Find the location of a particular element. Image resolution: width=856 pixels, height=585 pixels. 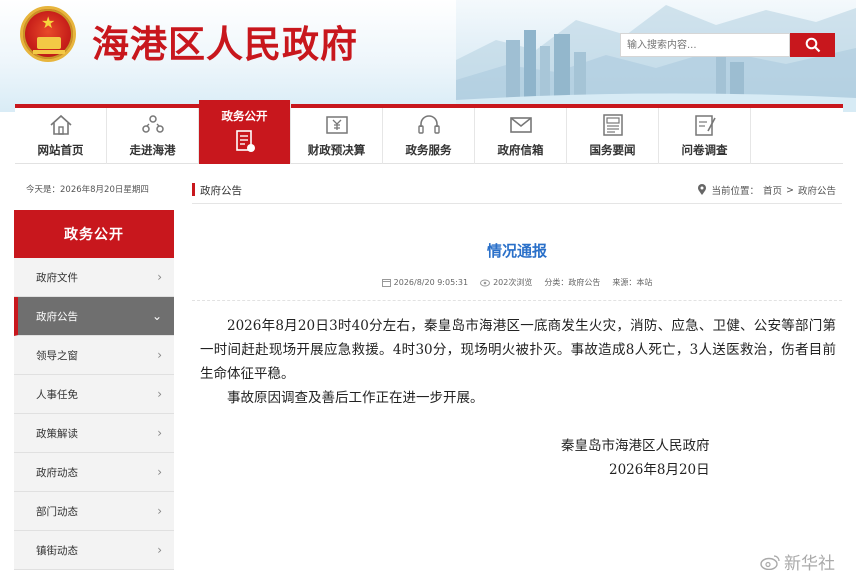

nav-label: 国务要闻 is located at coordinates (612, 150).